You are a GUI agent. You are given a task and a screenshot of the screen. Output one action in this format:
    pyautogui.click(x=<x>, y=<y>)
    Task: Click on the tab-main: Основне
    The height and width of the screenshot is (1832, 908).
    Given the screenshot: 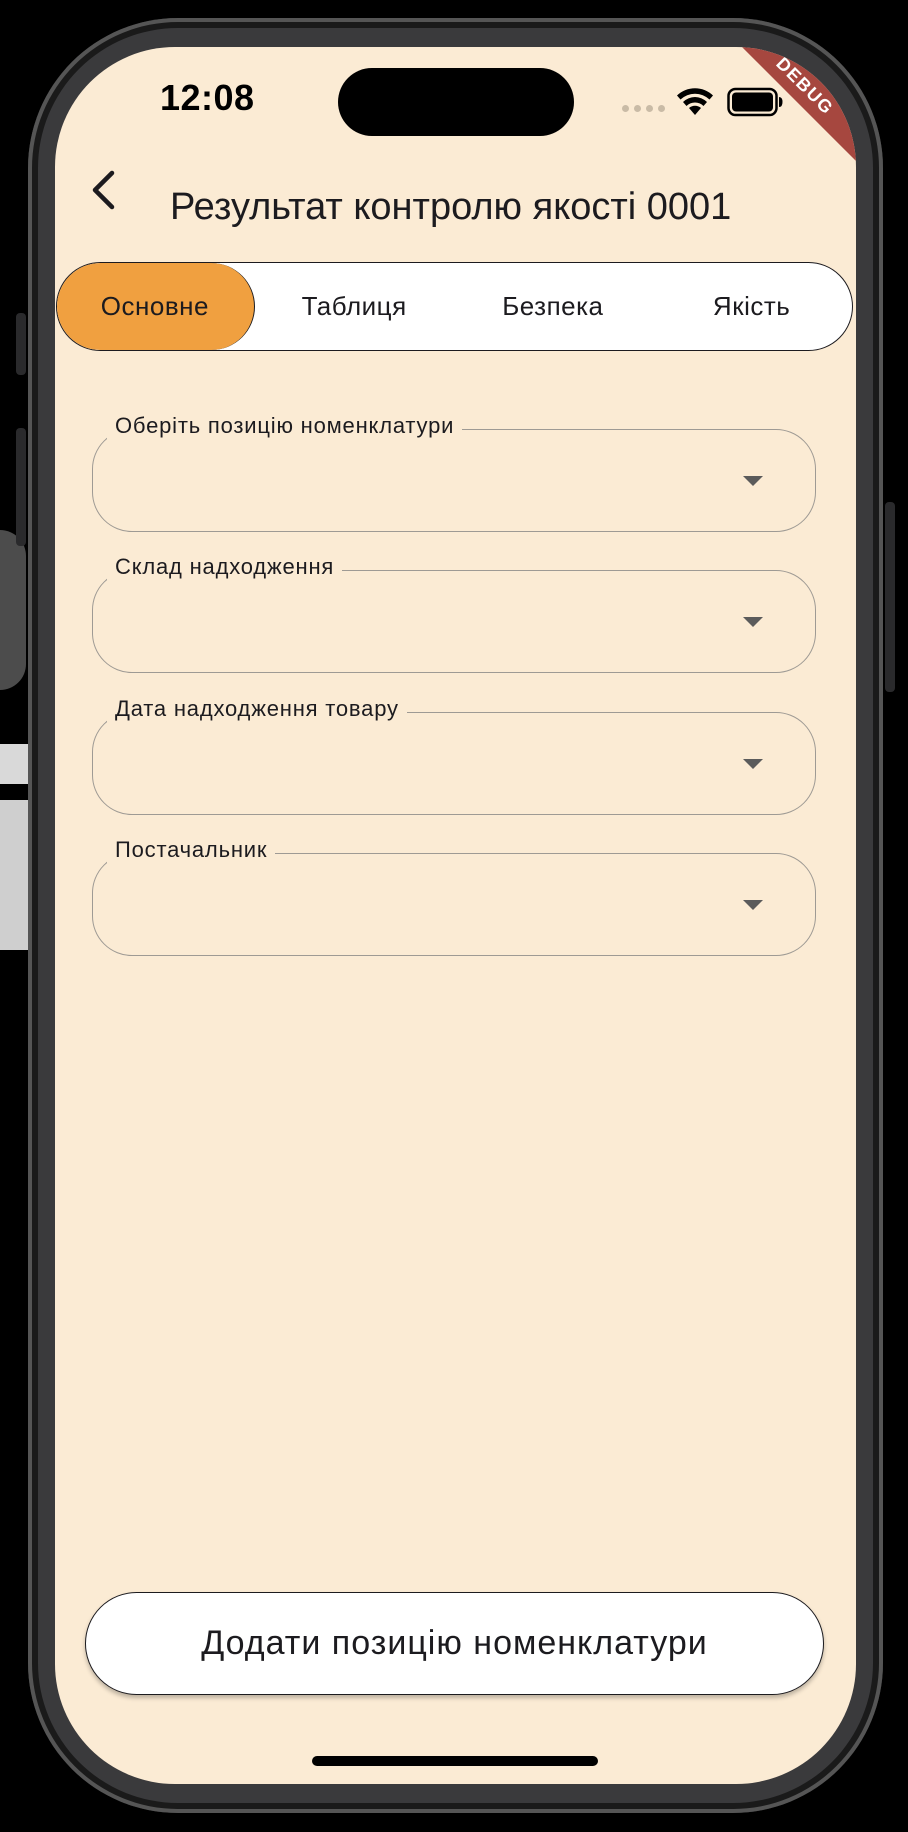 What is the action you would take?
    pyautogui.click(x=156, y=306)
    